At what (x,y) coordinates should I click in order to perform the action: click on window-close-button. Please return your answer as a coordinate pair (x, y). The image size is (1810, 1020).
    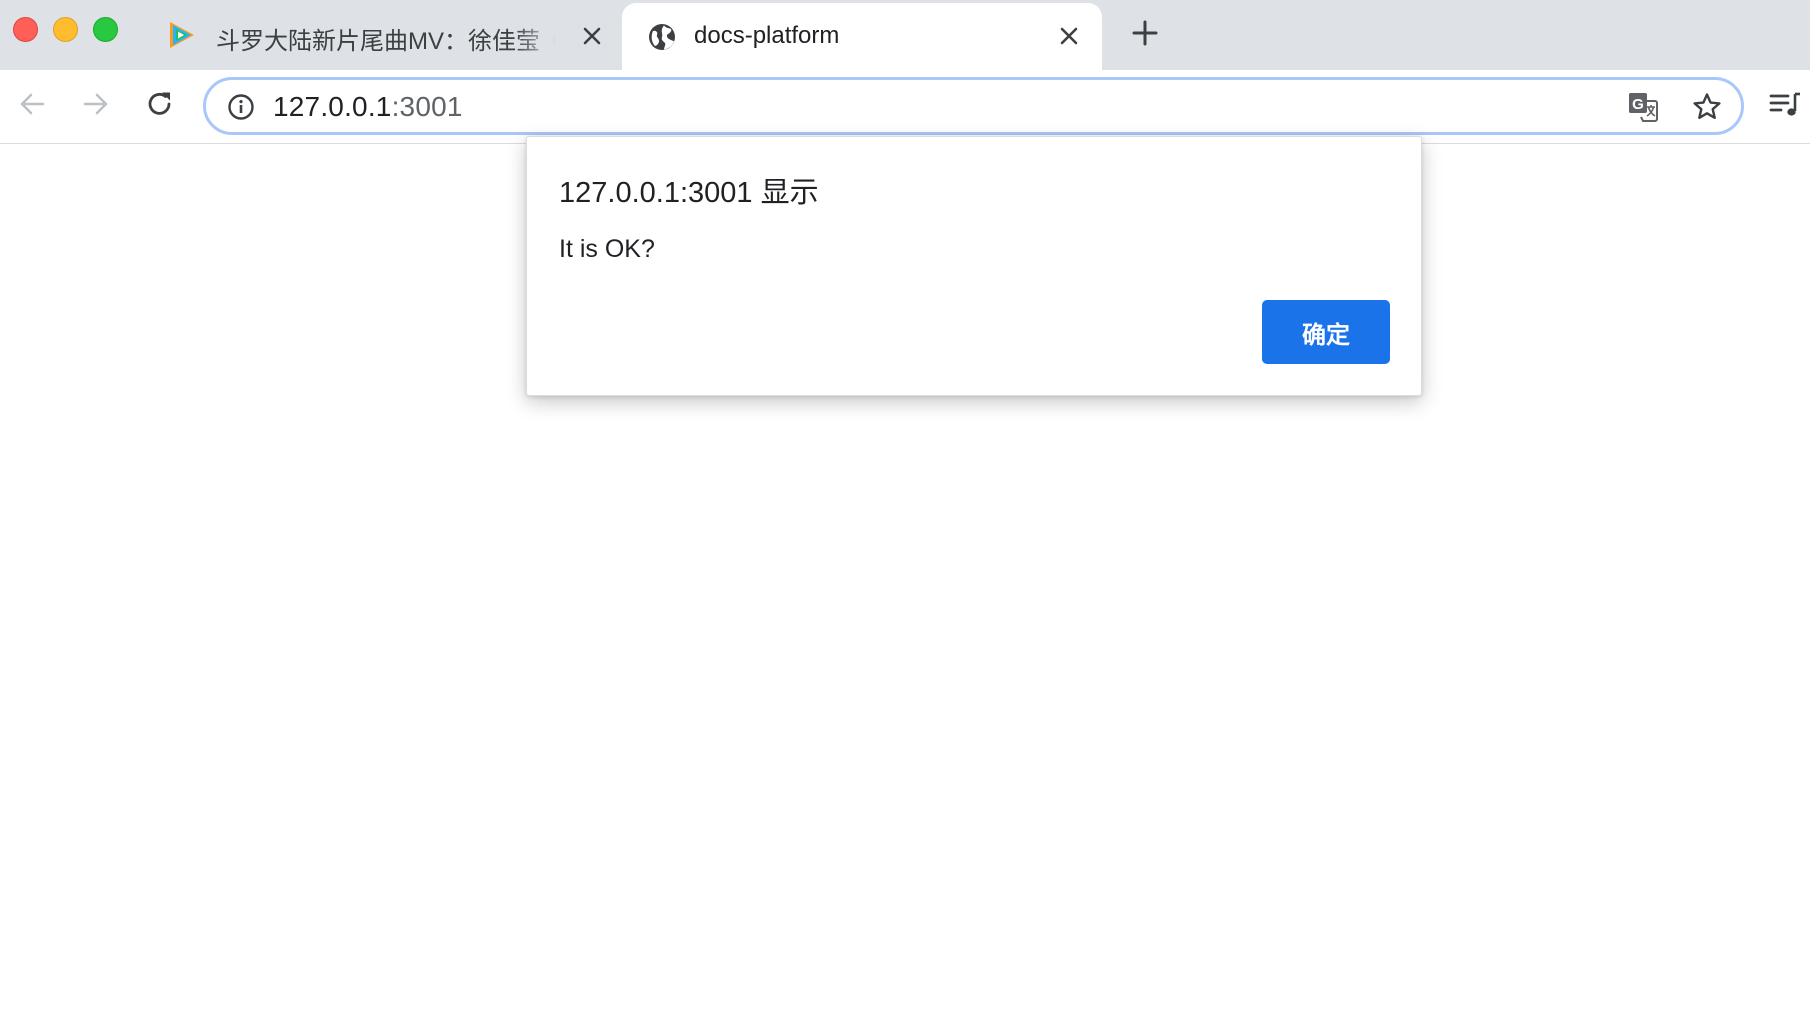
    Looking at the image, I should click on (25, 29).